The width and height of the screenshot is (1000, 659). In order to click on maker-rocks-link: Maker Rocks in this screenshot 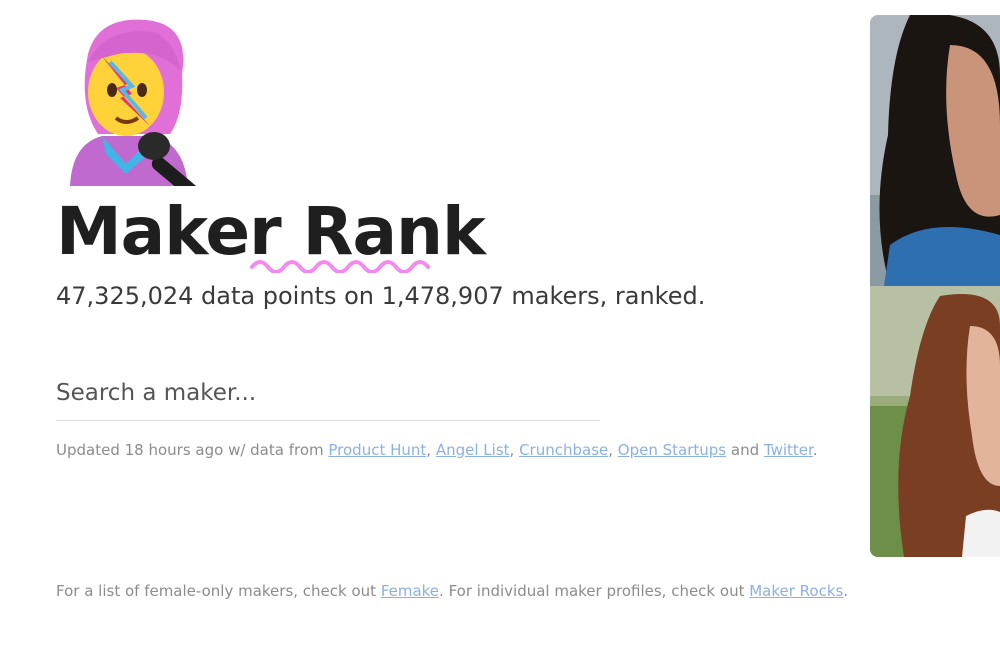, I will do `click(796, 591)`.